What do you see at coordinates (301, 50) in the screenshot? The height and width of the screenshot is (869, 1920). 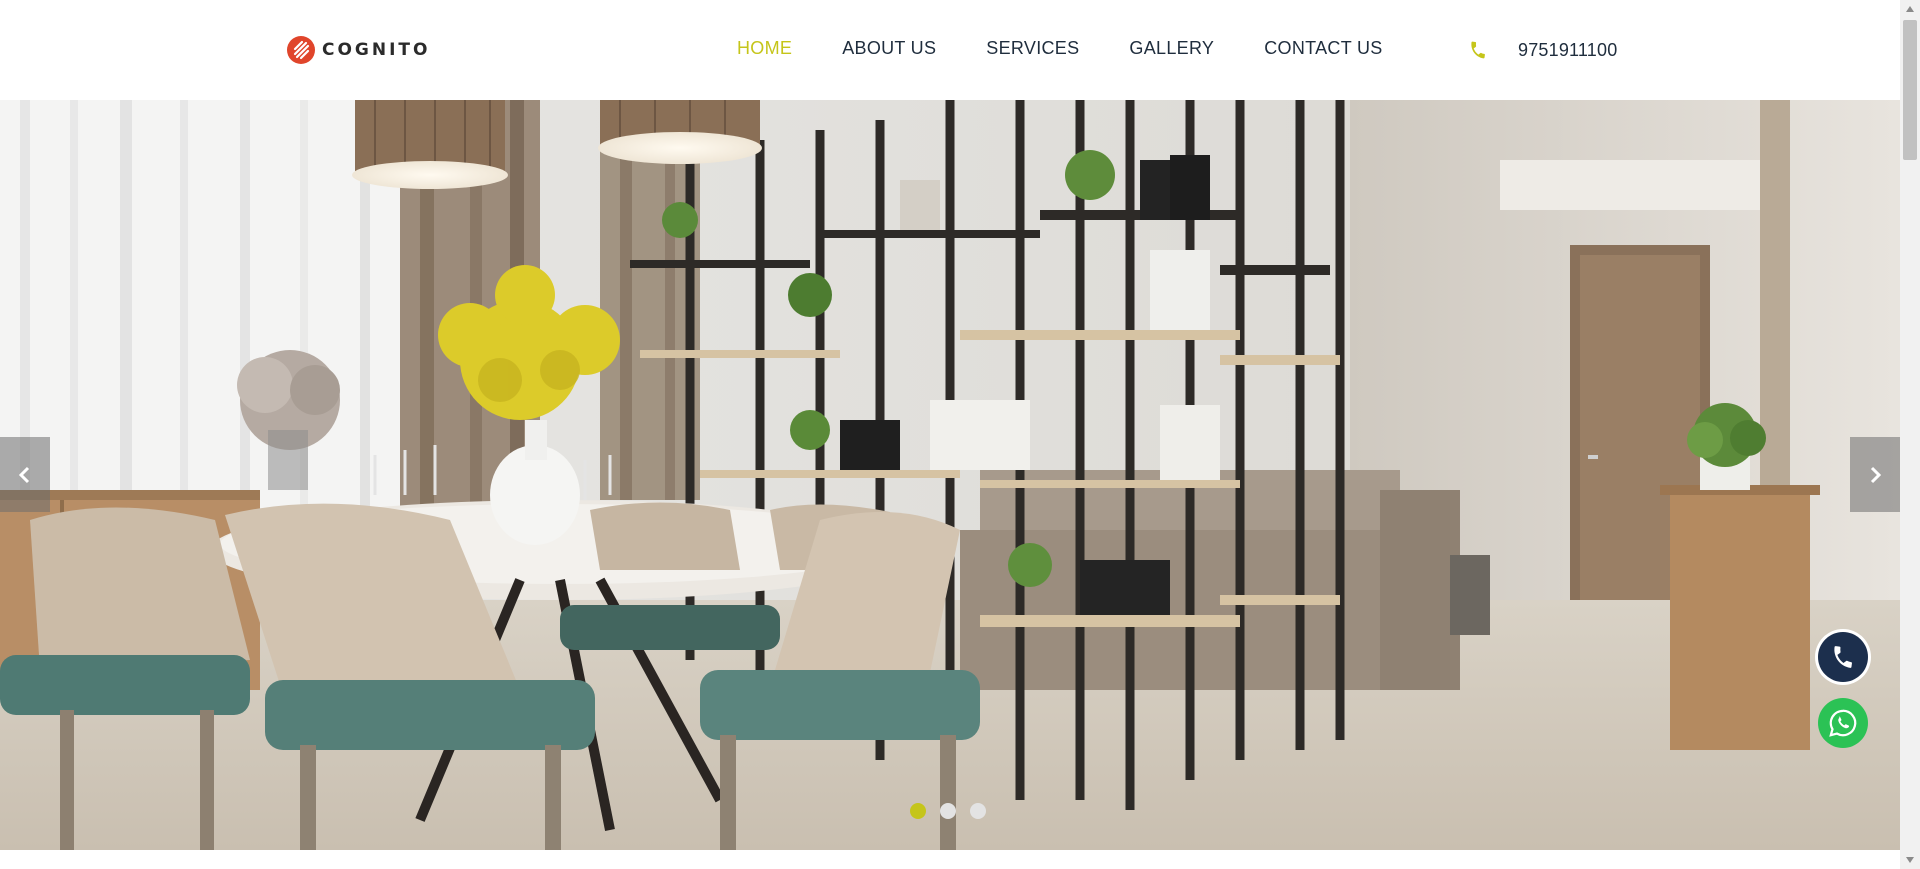 I see `cognito-logo-icon` at bounding box center [301, 50].